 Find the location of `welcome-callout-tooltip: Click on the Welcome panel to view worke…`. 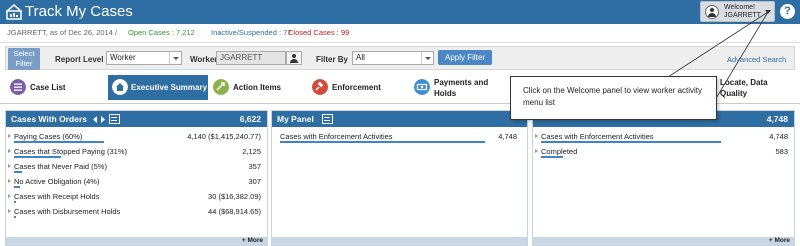

welcome-callout-tooltip: Click on the Welcome panel to view worke… is located at coordinates (613, 98).